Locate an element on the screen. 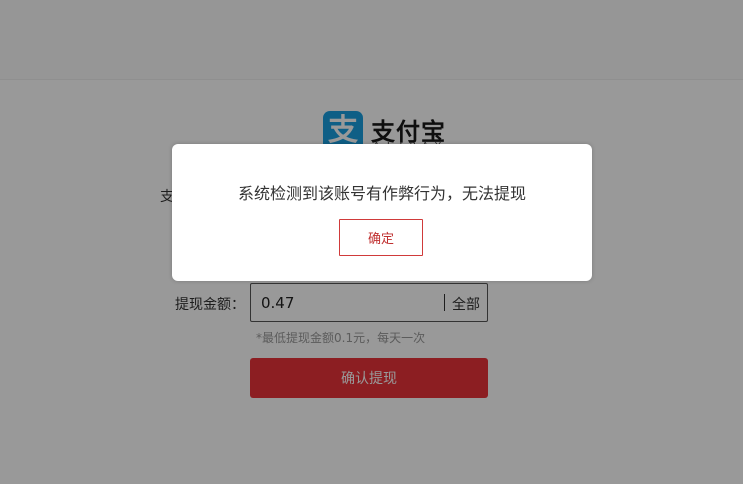 Image resolution: width=743 pixels, height=484 pixels. dialog-message: 系统检测到该账号有作弊行为，无法提现 is located at coordinates (381, 193).